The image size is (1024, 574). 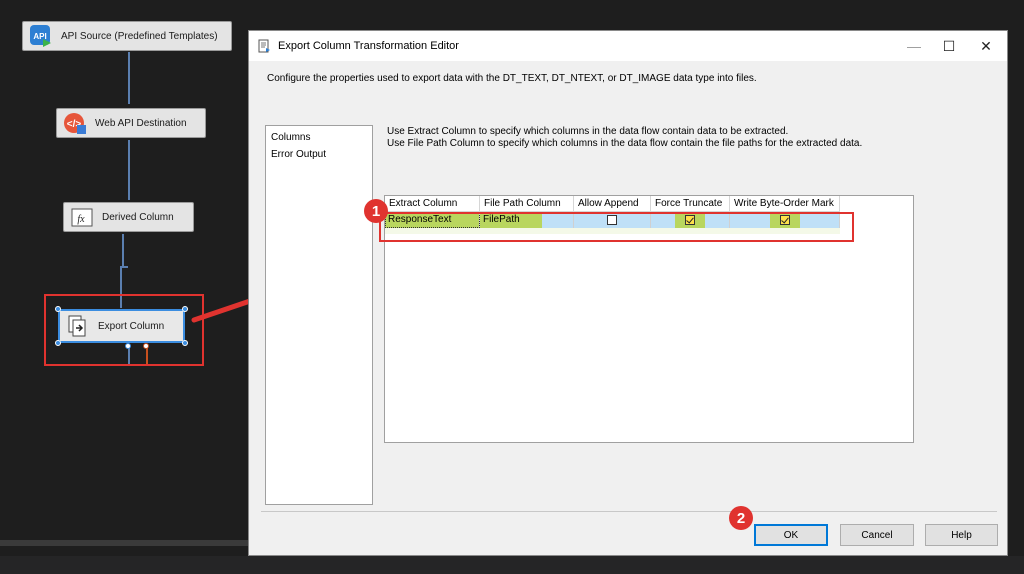 What do you see at coordinates (75, 123) in the screenshot?
I see `web-api-icon: </>` at bounding box center [75, 123].